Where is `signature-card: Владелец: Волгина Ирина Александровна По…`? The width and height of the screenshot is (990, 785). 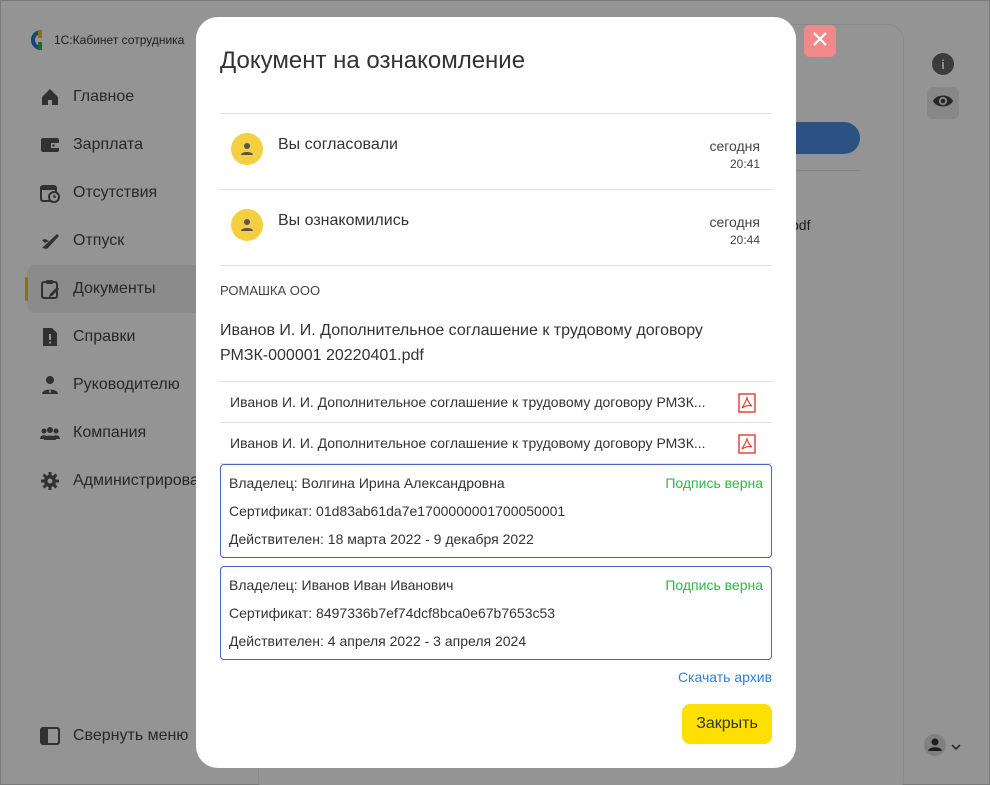 signature-card: Владелец: Волгина Ирина Александровна По… is located at coordinates (496, 511).